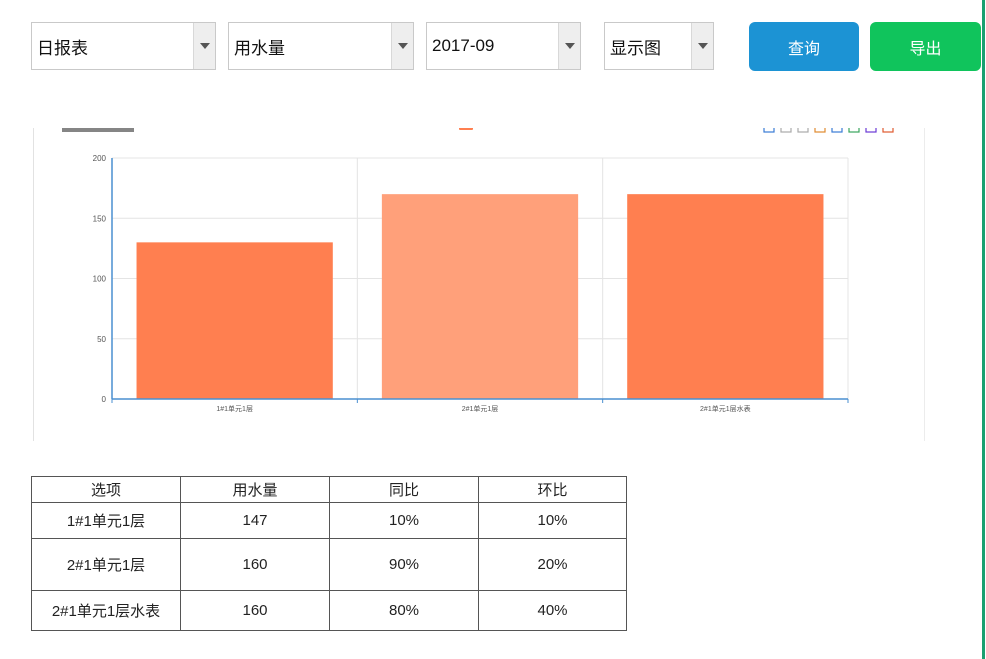 This screenshot has width=986, height=659. I want to click on cell-option: 2#1单元1层水表, so click(106, 610).